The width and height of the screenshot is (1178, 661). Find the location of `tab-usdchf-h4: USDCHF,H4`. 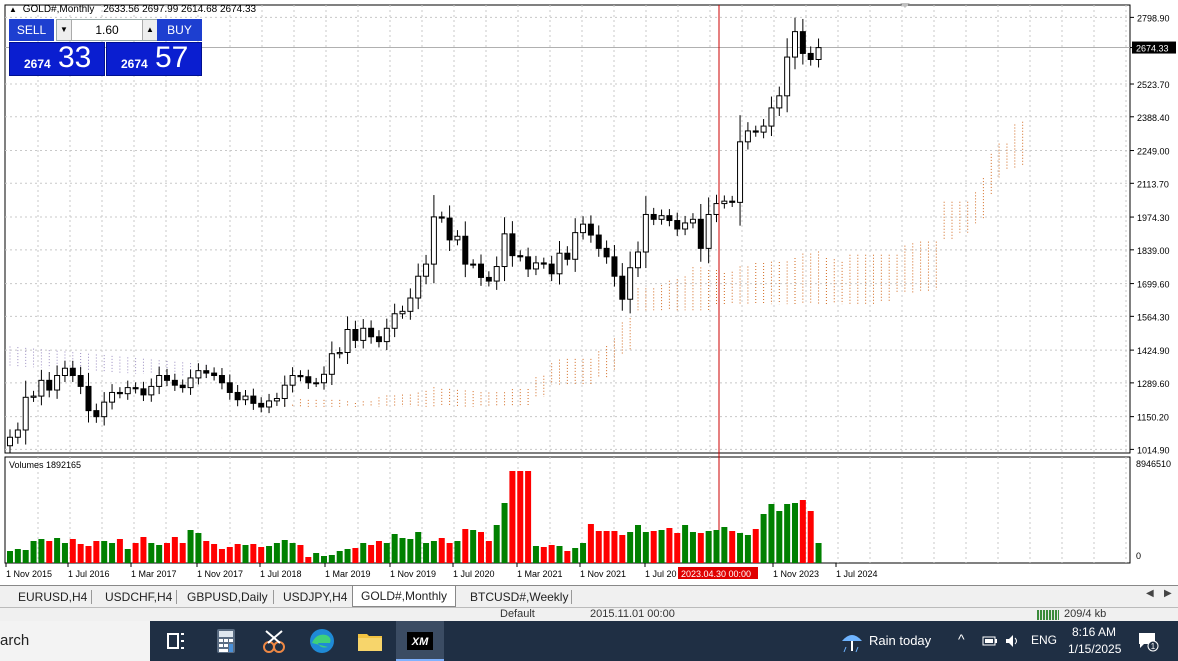

tab-usdchf-h4: USDCHF,H4 is located at coordinates (138, 597).